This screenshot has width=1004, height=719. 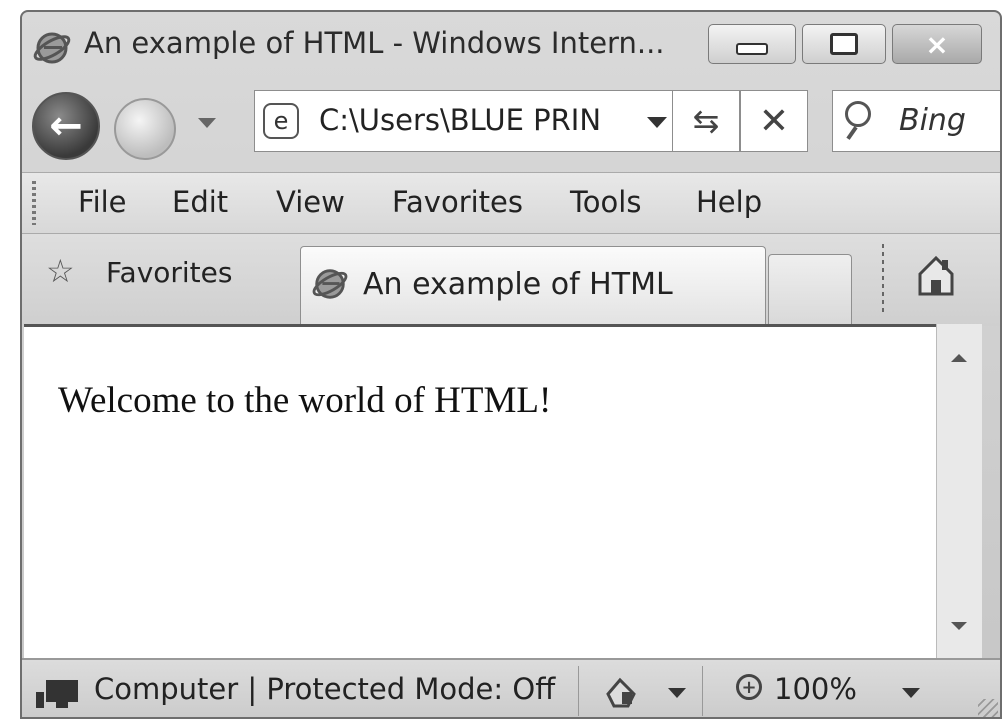 What do you see at coordinates (959, 626) in the screenshot?
I see `scroll-down-arrow-icon` at bounding box center [959, 626].